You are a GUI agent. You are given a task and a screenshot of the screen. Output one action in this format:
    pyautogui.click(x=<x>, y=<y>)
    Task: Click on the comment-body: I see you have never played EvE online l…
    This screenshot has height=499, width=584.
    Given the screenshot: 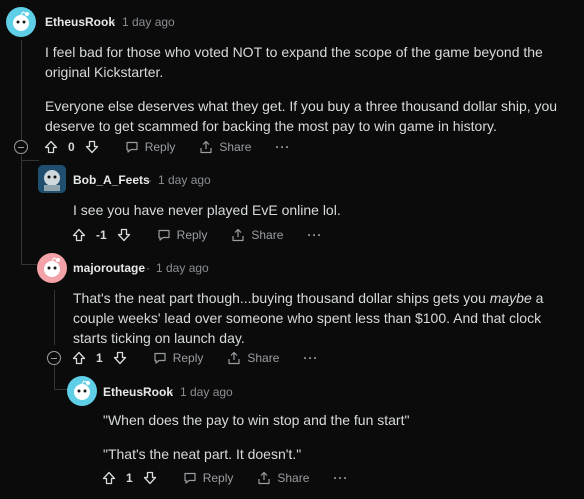 What is the action you would take?
    pyautogui.click(x=318, y=210)
    